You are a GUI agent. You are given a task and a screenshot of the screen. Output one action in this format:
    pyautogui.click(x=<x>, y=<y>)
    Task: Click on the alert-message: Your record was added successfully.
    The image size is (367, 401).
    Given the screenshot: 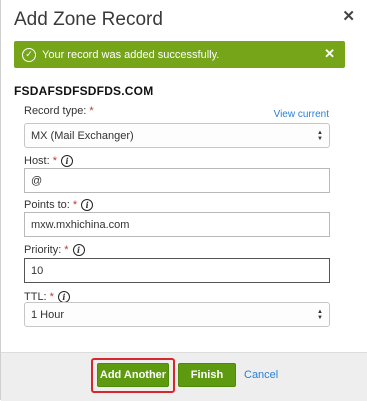 What is the action you would take?
    pyautogui.click(x=131, y=54)
    